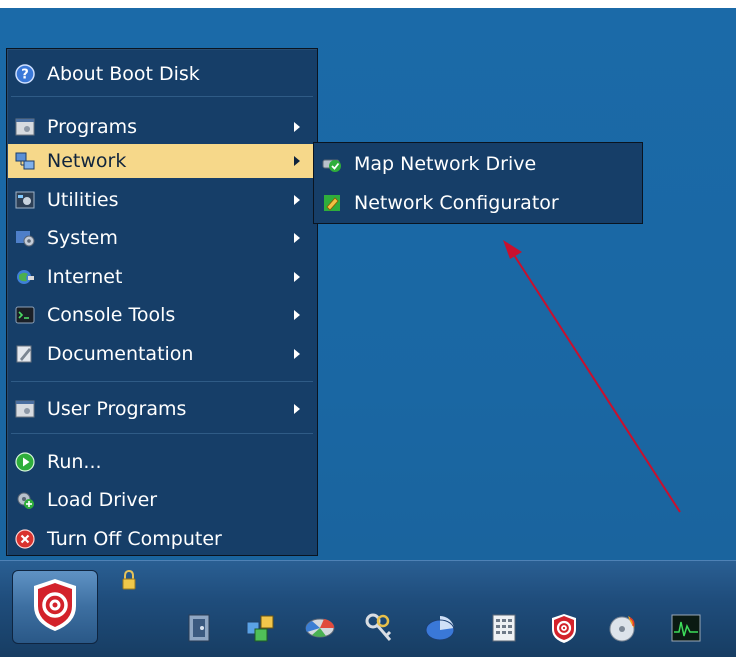  Describe the element at coordinates (564, 628) in the screenshot. I see `antivirus-icon` at that location.